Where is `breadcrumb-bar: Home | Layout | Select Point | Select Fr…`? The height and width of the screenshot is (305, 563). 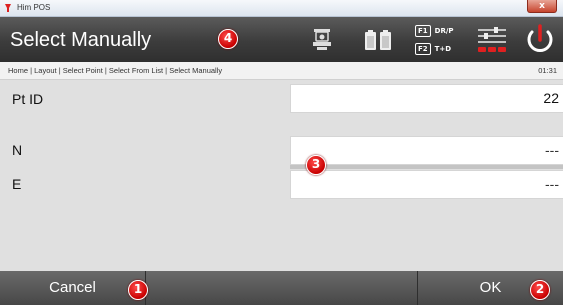 breadcrumb-bar: Home | Layout | Select Point | Select Fr… is located at coordinates (281, 71).